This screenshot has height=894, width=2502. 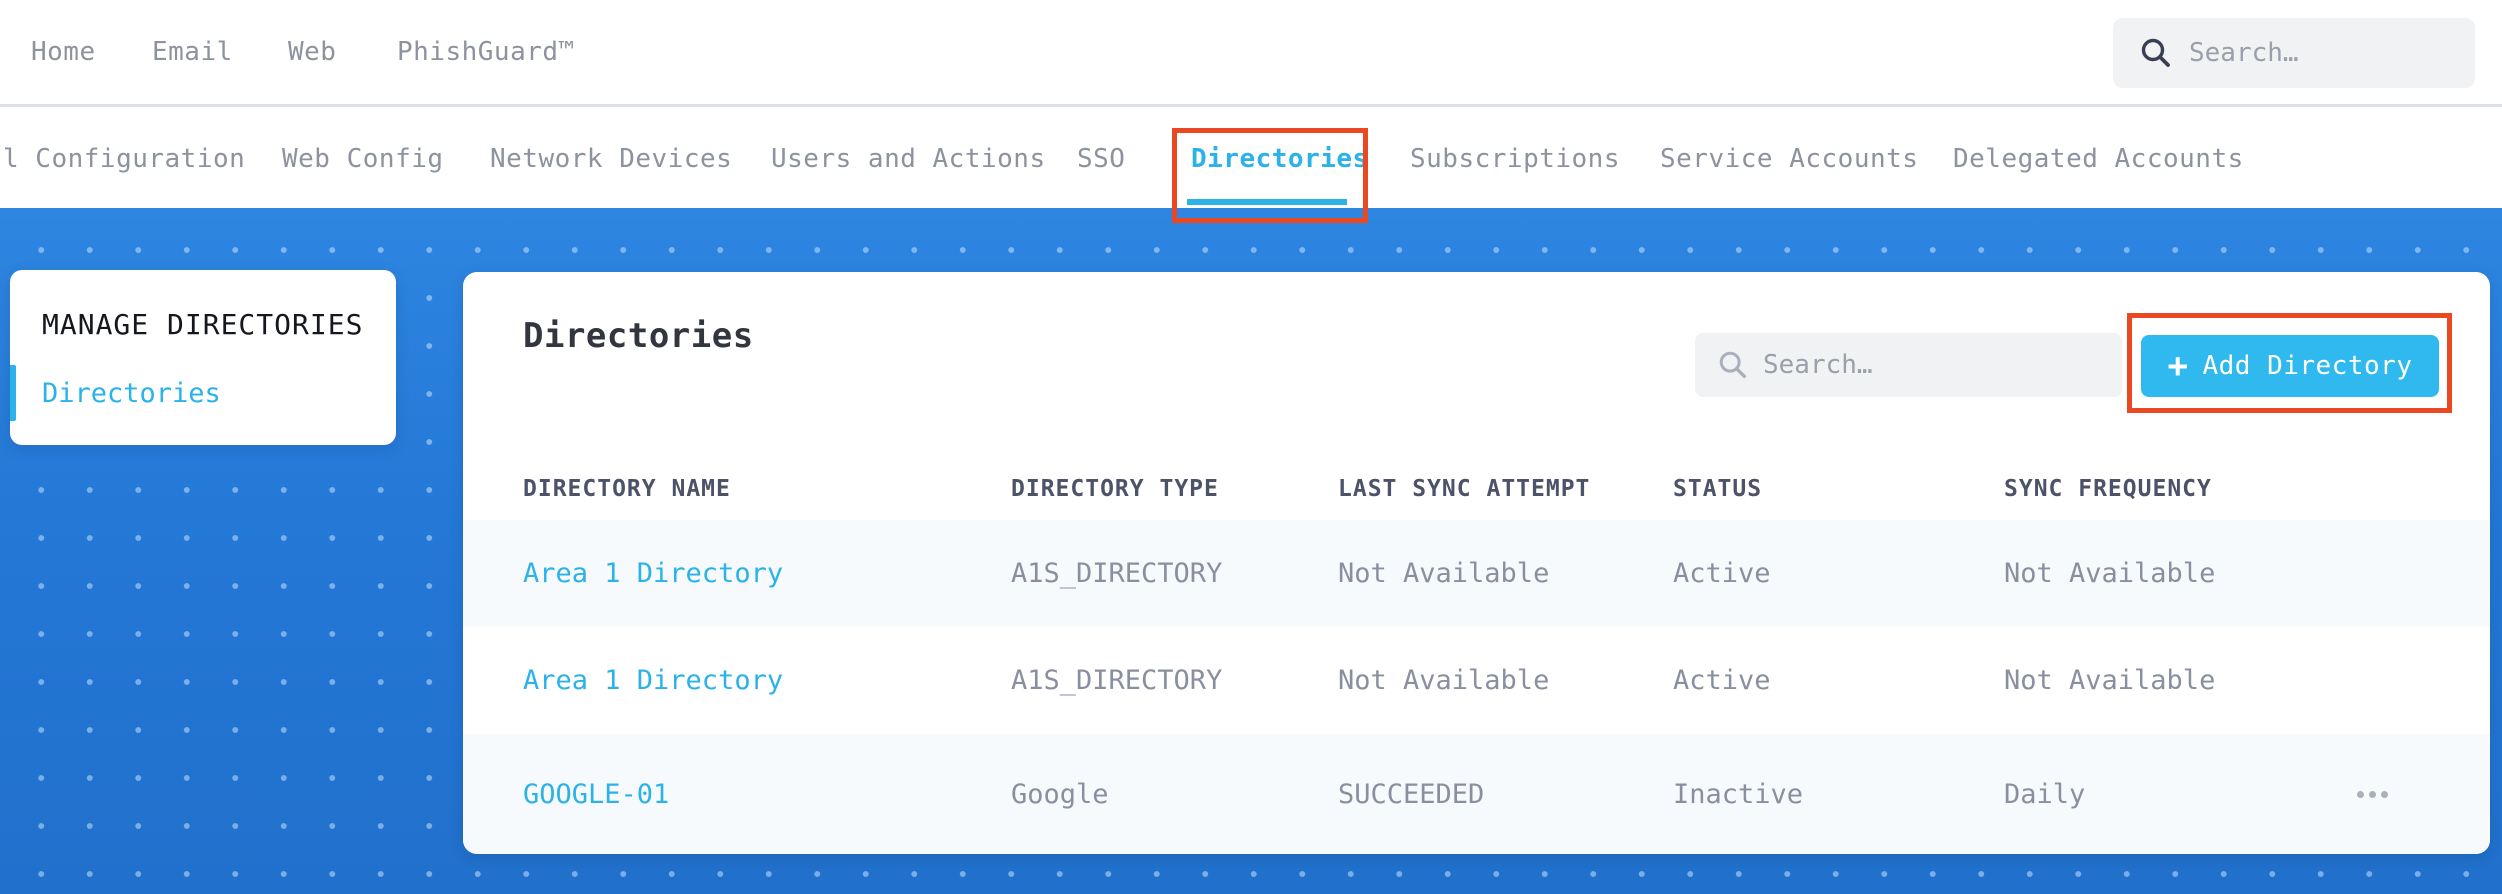 What do you see at coordinates (2045, 794) in the screenshot?
I see `sync-frequency-cell: Daily` at bounding box center [2045, 794].